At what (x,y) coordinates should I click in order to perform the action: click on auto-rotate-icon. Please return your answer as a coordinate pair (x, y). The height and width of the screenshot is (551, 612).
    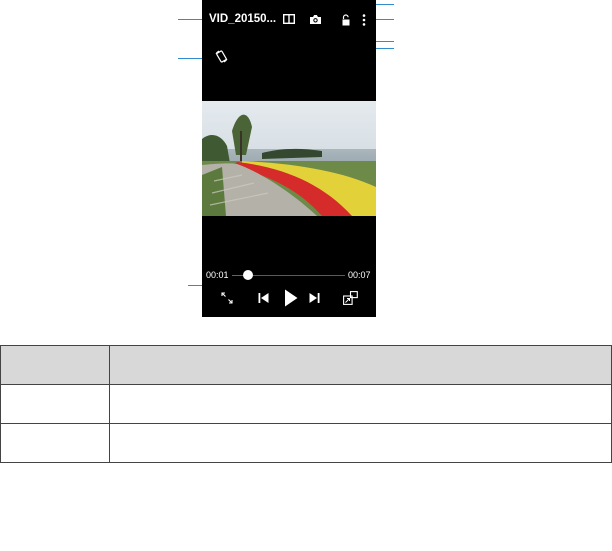
    Looking at the image, I should click on (221, 56).